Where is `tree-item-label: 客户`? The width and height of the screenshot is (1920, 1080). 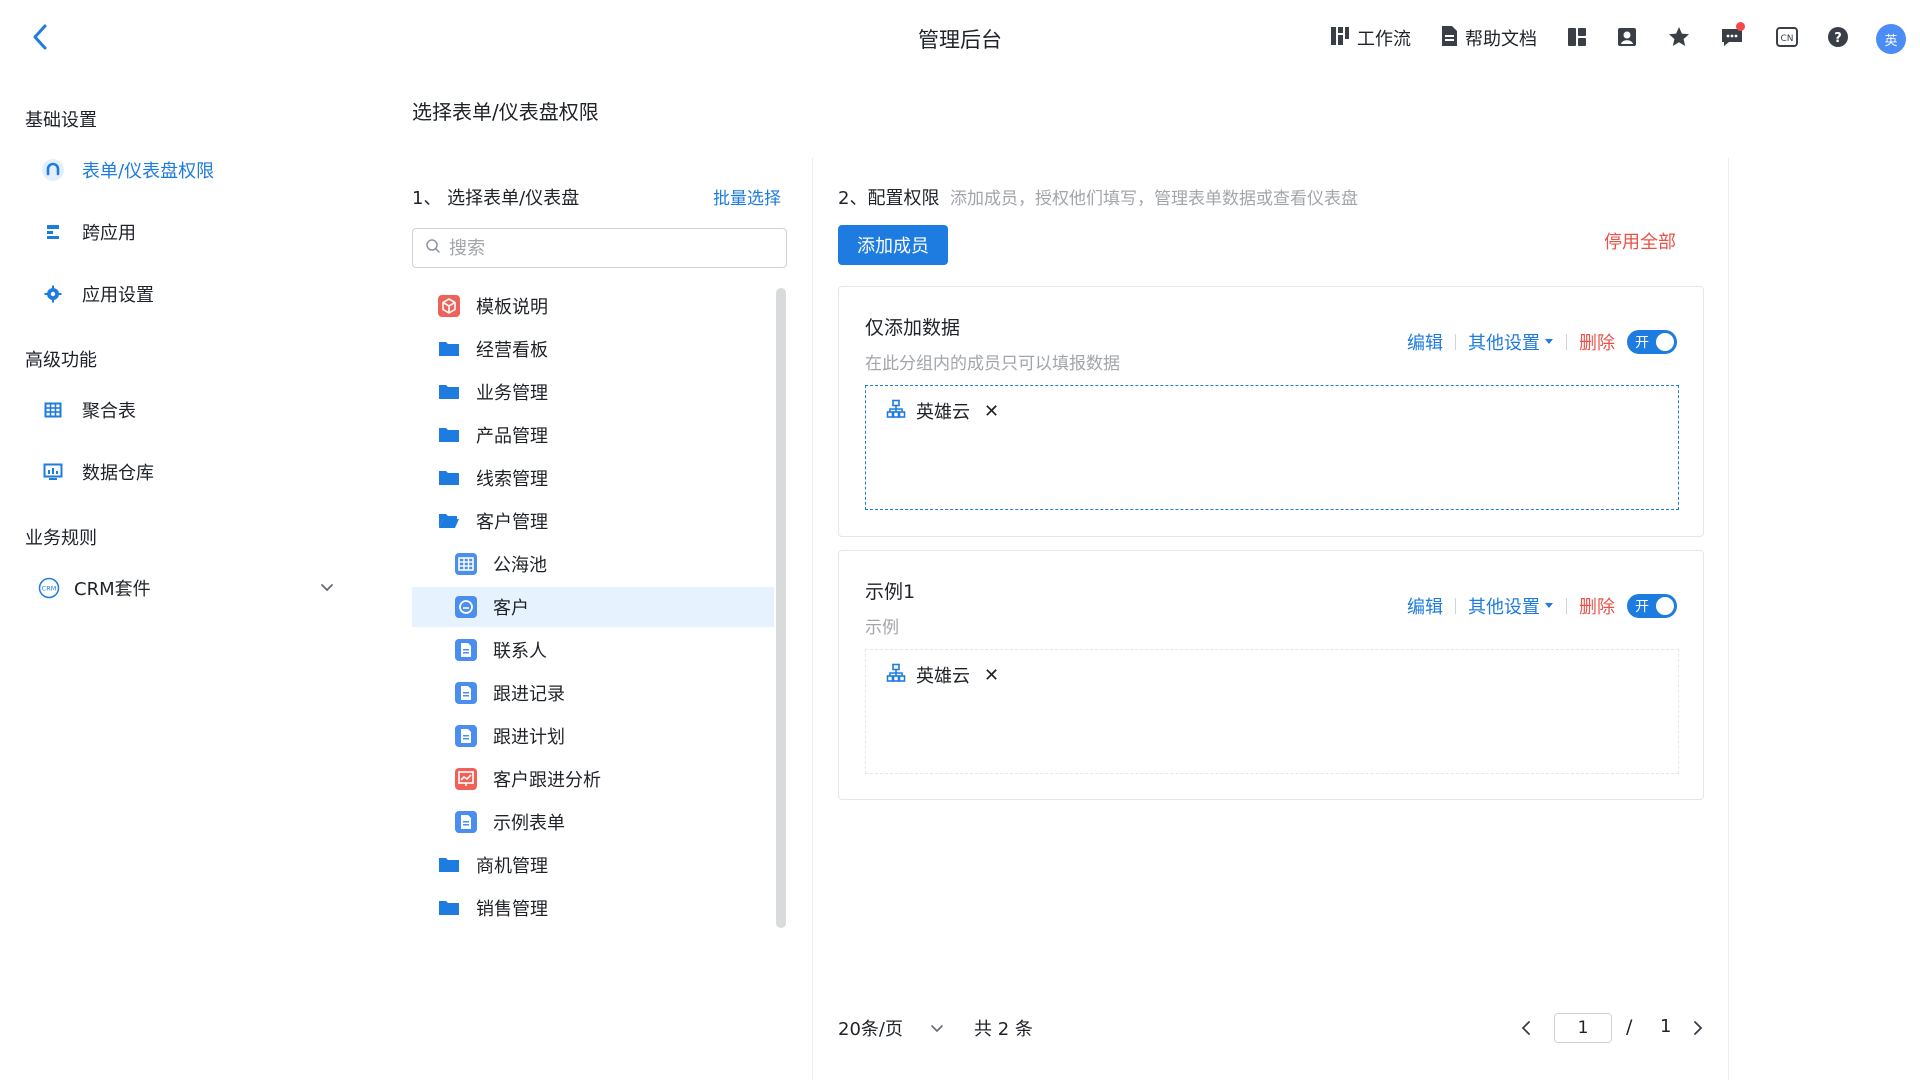
tree-item-label: 客户 is located at coordinates (511, 608).